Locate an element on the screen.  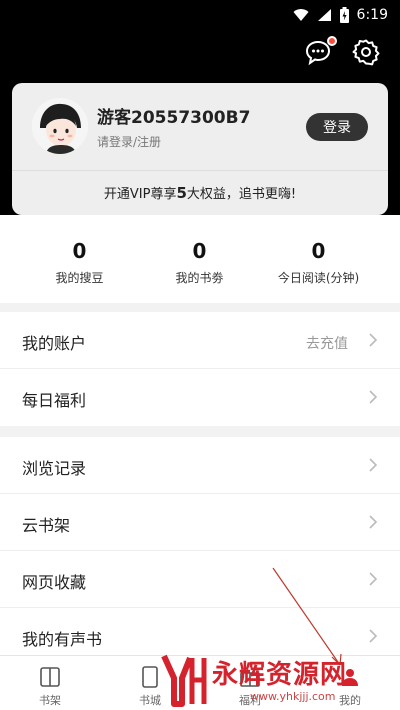
battery-icon is located at coordinates (344, 15).